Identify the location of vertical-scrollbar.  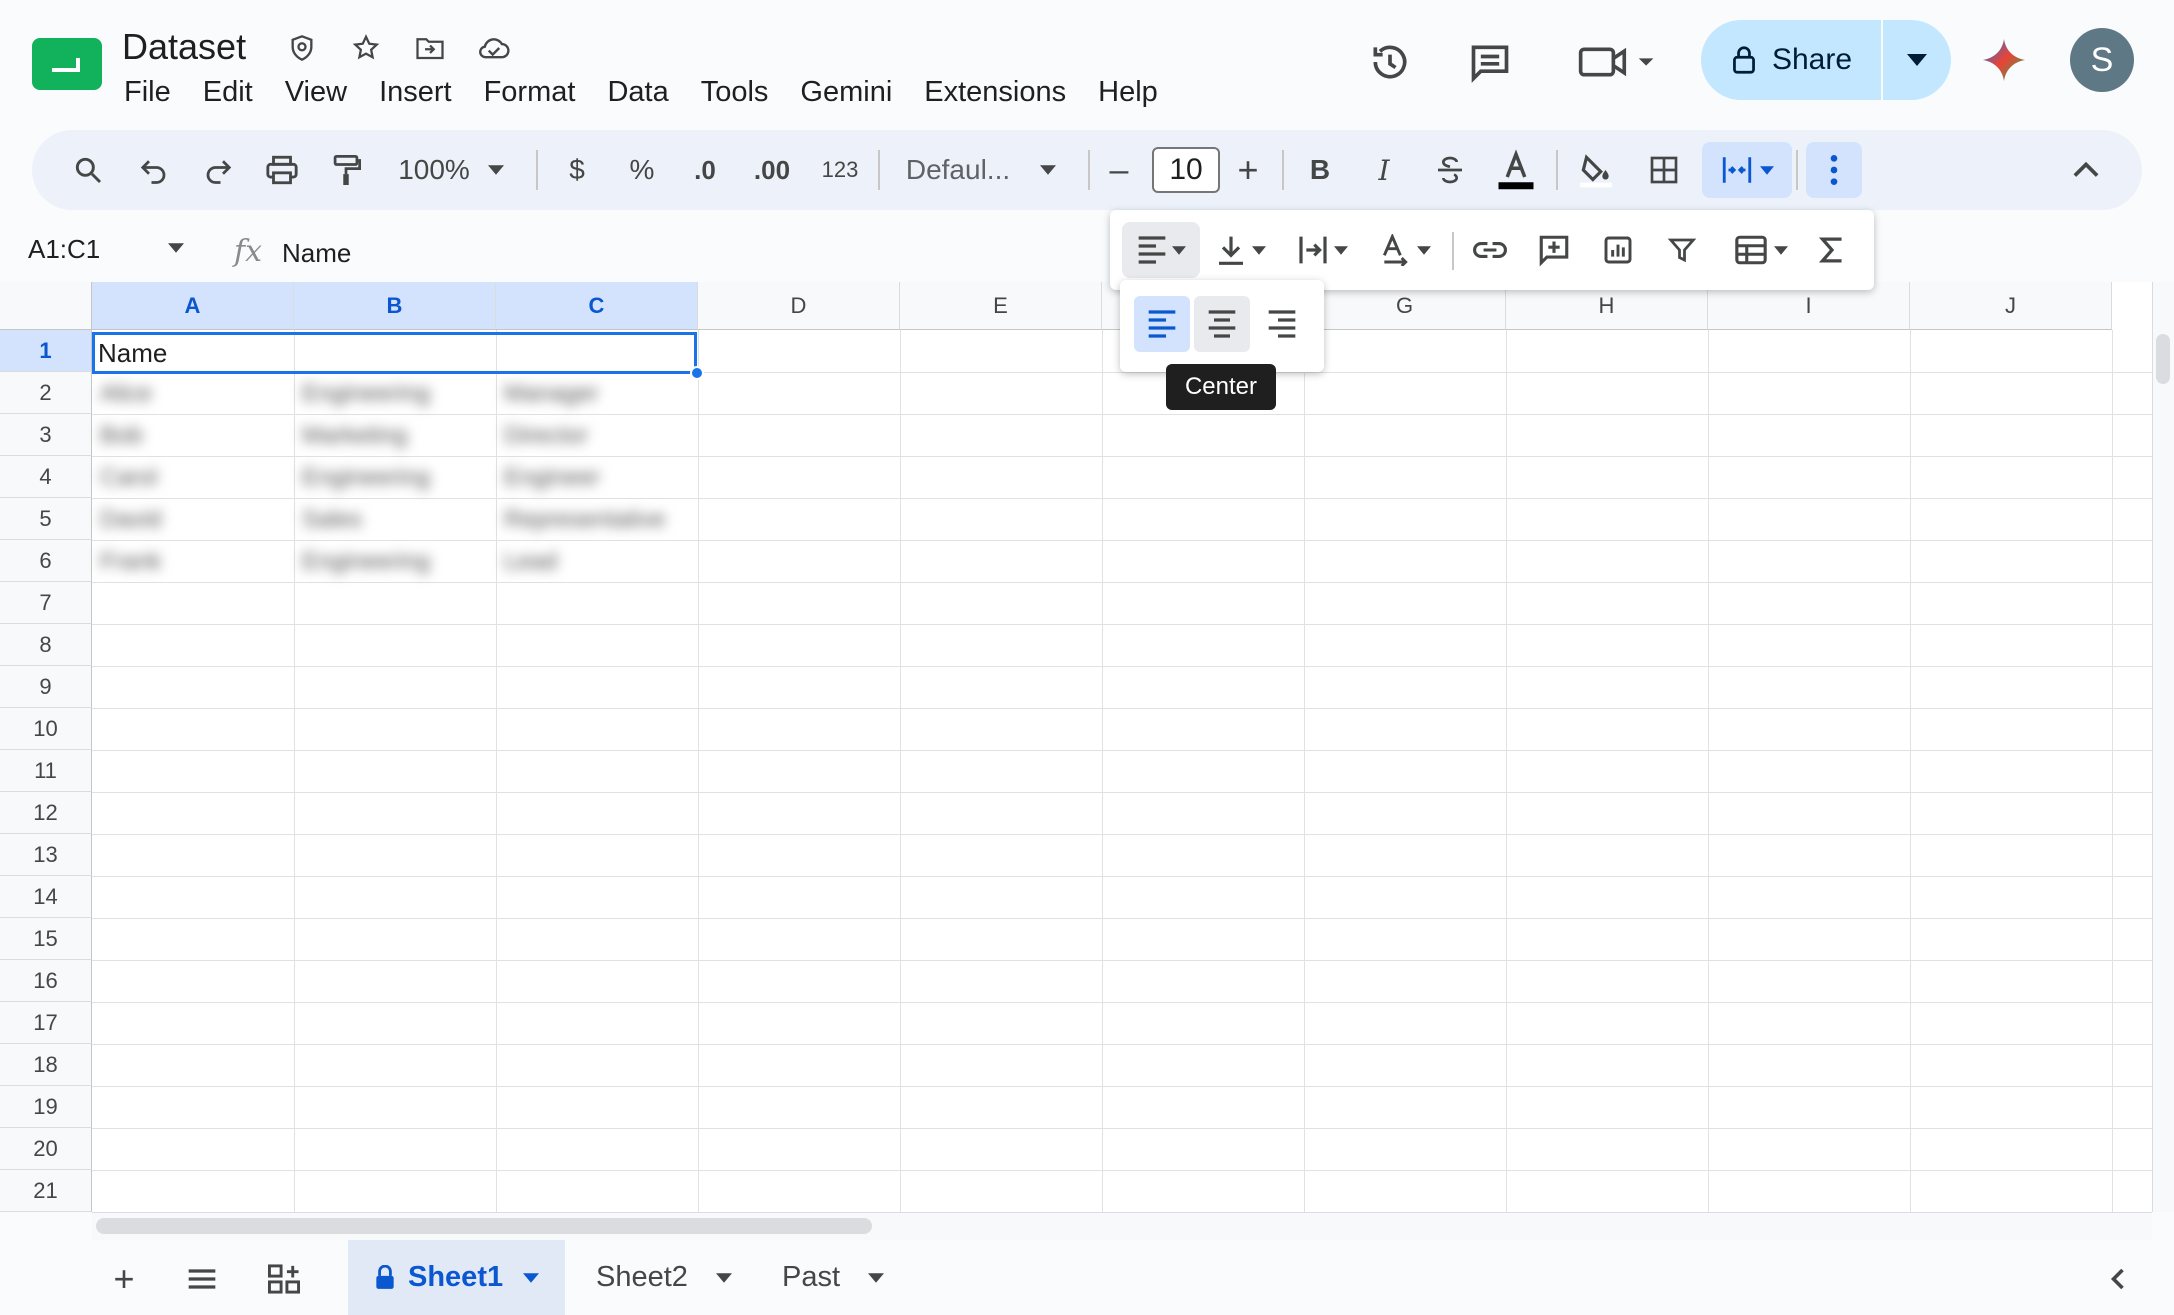
(2163, 747).